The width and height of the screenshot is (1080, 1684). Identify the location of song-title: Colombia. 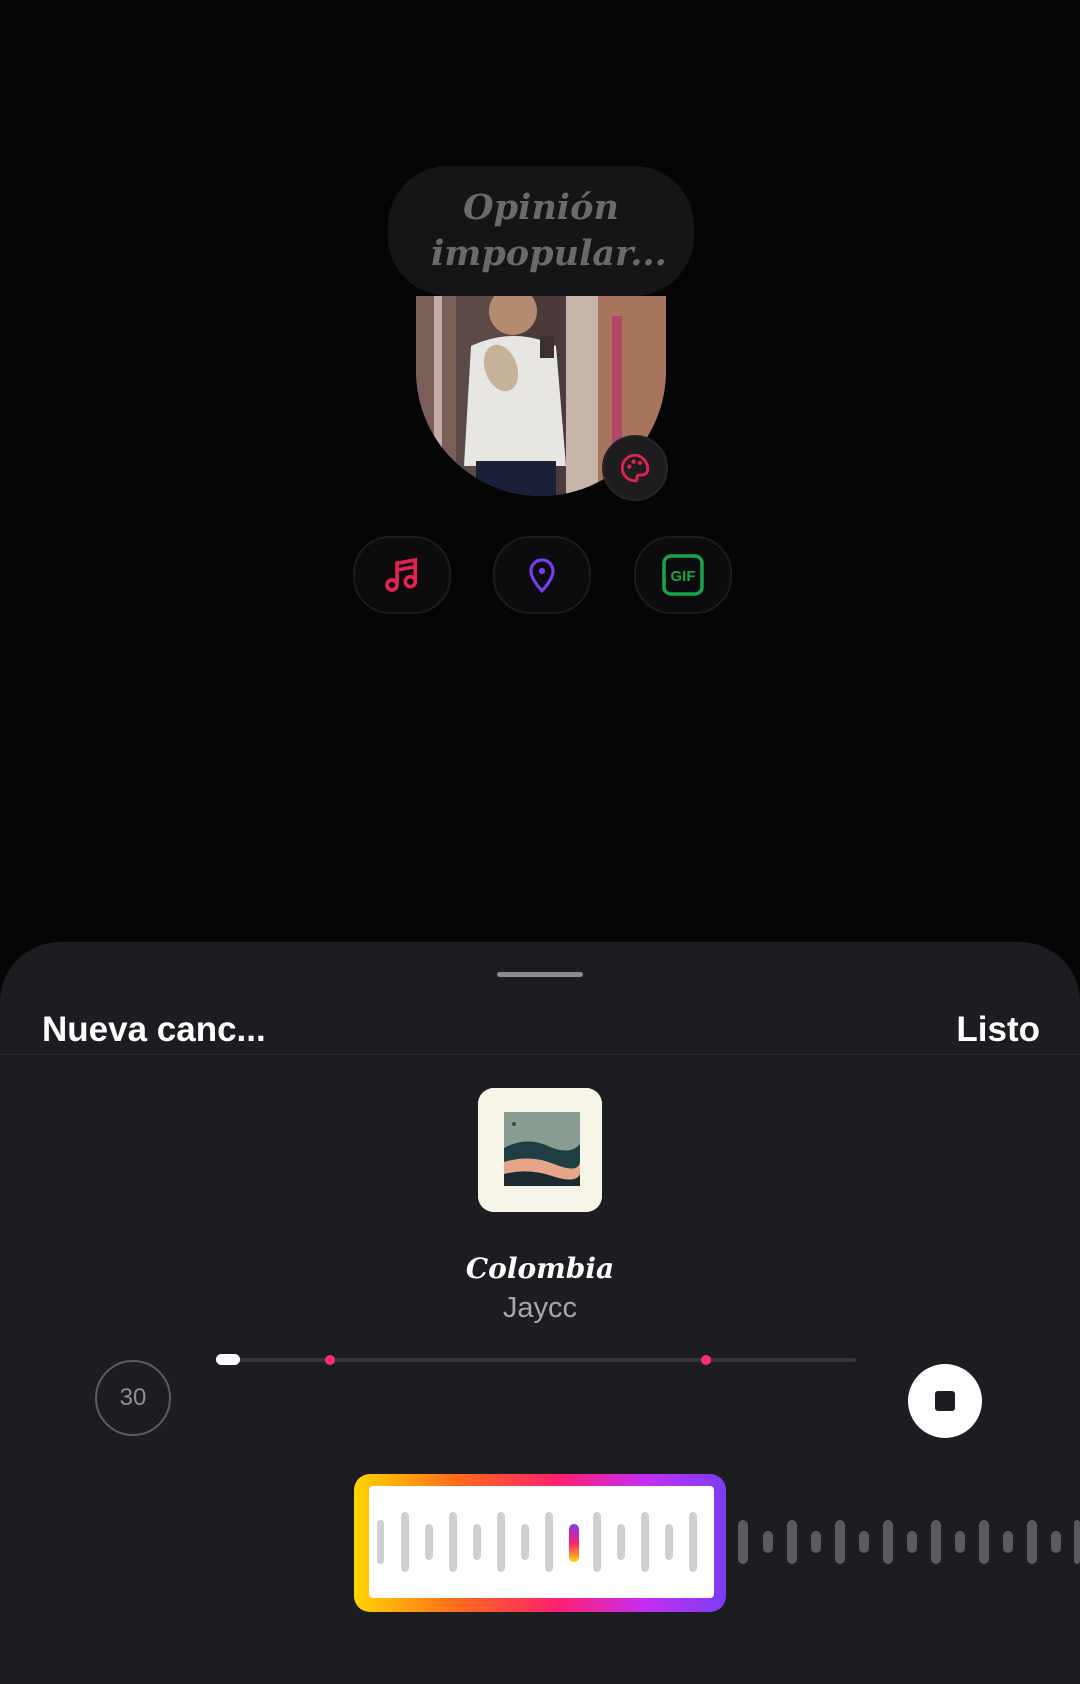
(540, 1268).